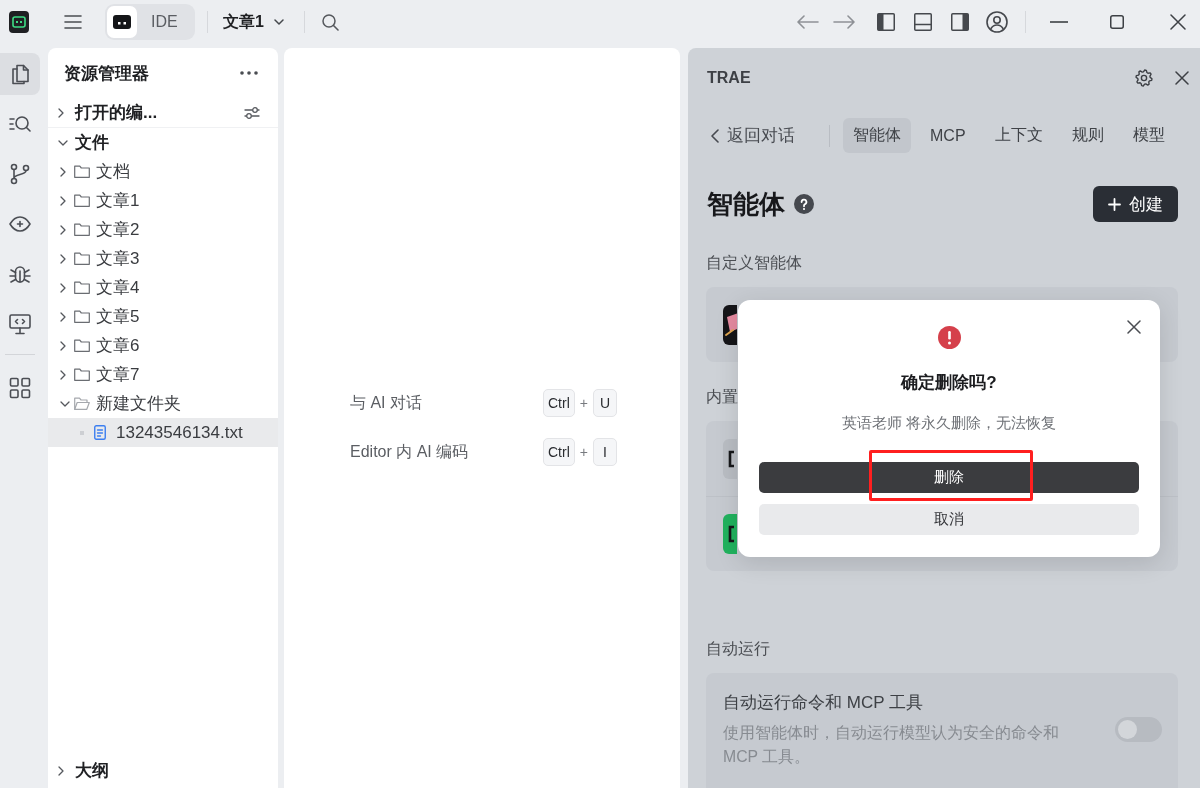 The width and height of the screenshot is (1200, 788). What do you see at coordinates (1138, 729) in the screenshot?
I see `toggle-switch` at bounding box center [1138, 729].